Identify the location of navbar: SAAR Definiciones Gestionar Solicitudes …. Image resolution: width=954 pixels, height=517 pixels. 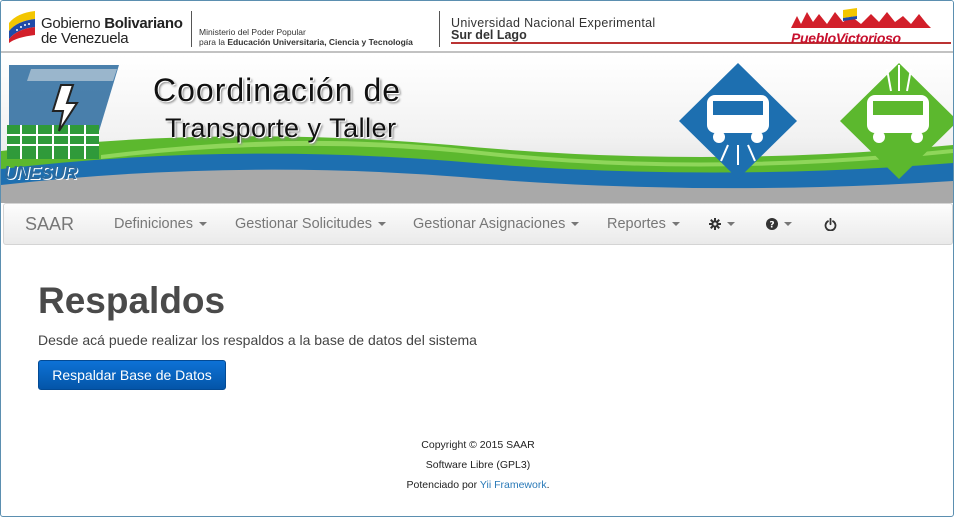
(478, 224).